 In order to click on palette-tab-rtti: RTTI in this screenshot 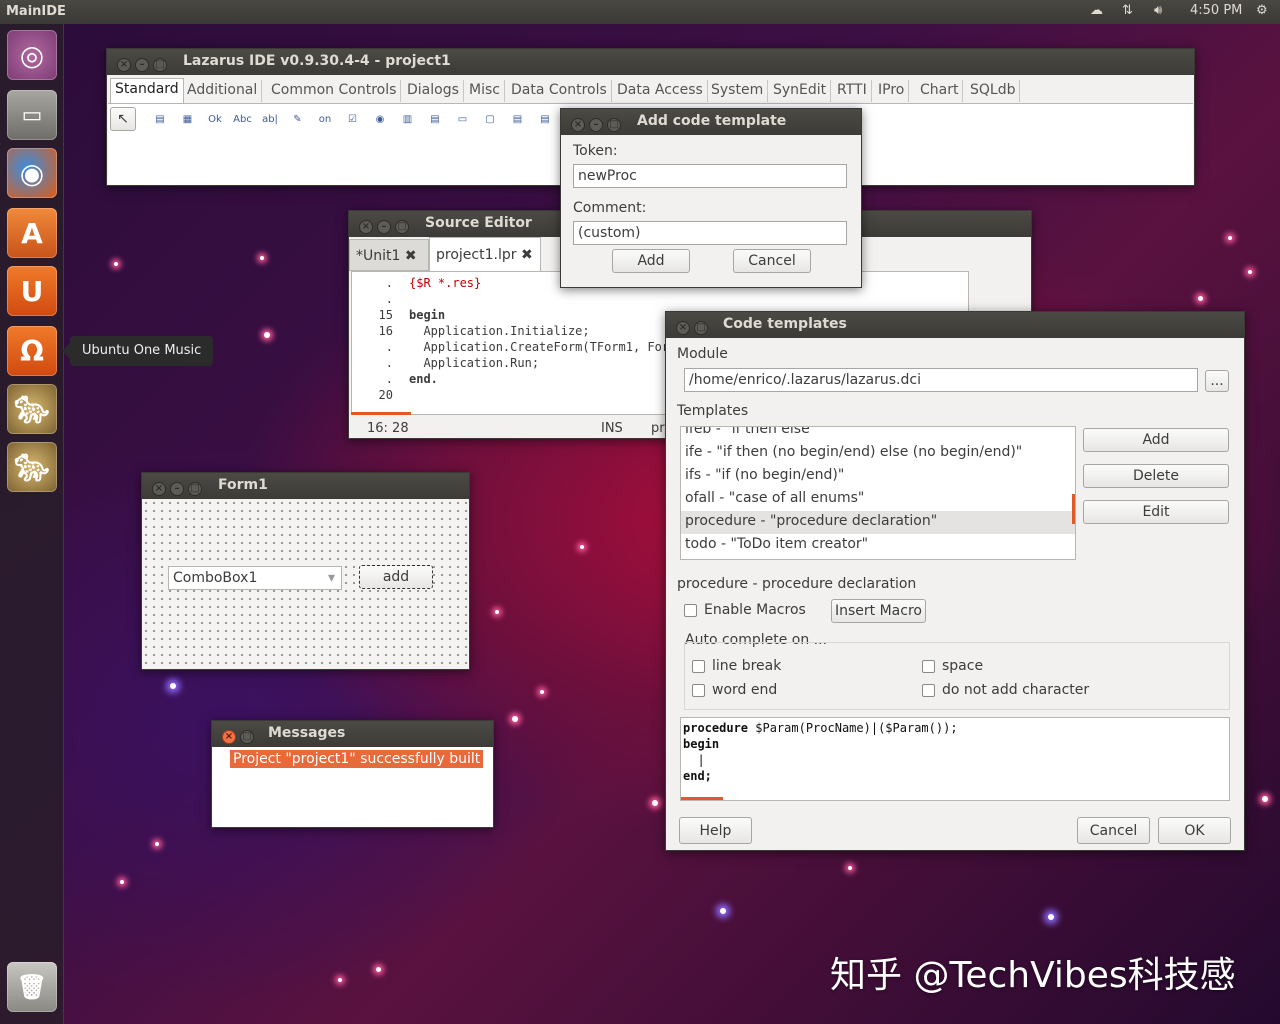, I will do `click(852, 91)`.